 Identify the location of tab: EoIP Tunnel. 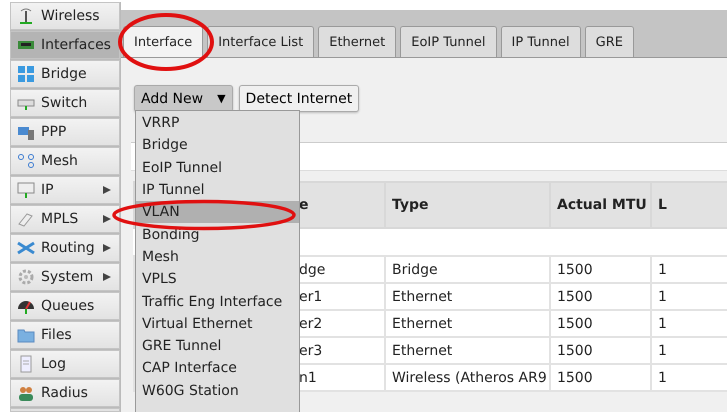
(448, 41).